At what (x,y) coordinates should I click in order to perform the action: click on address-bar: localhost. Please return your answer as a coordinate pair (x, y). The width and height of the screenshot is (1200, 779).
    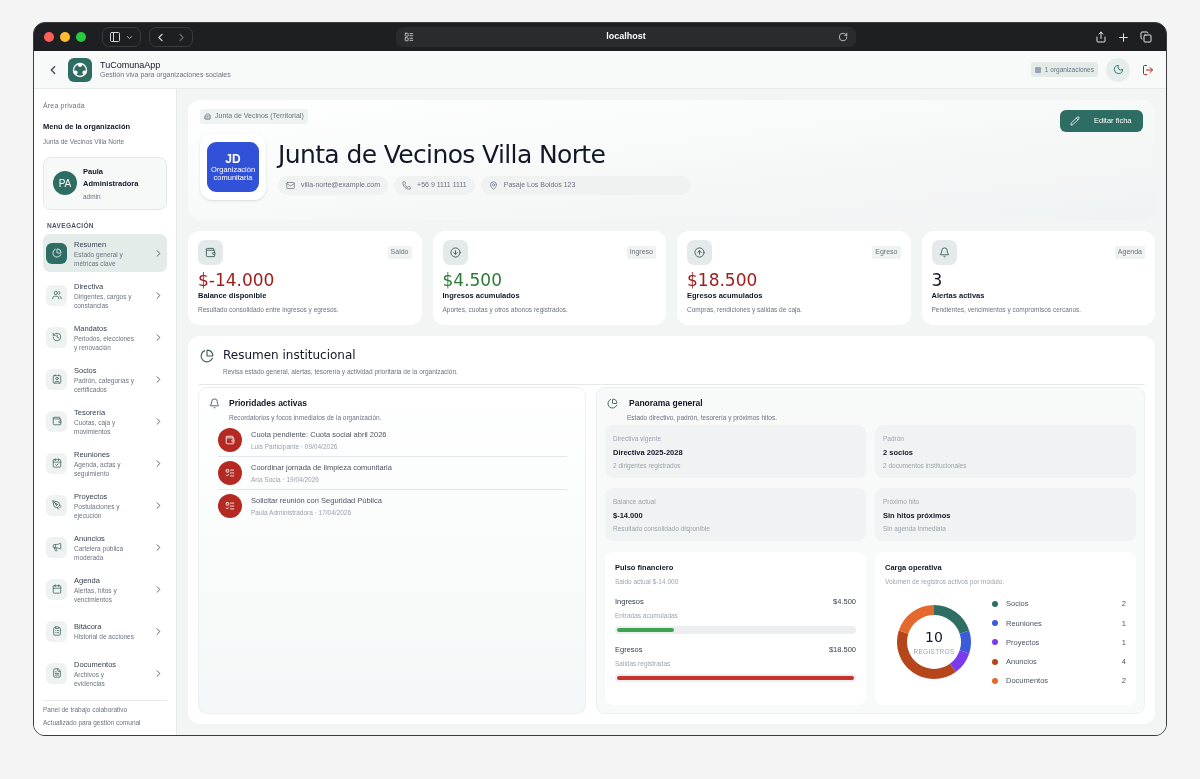
    Looking at the image, I should click on (626, 37).